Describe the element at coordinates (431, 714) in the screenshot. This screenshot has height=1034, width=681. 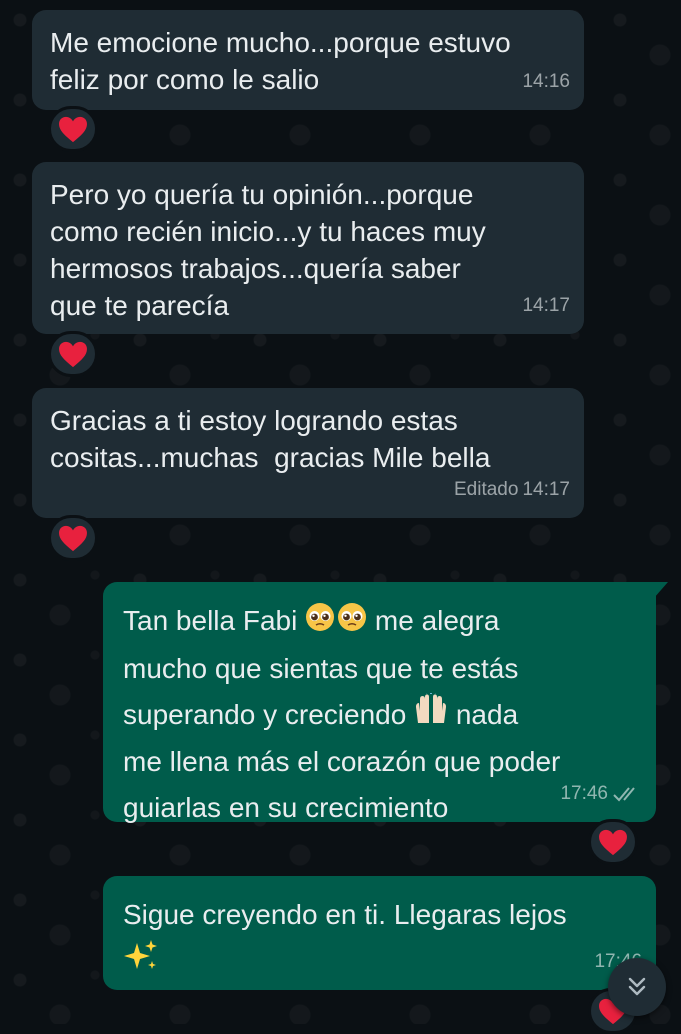
I see `raising-hands-icon` at that location.